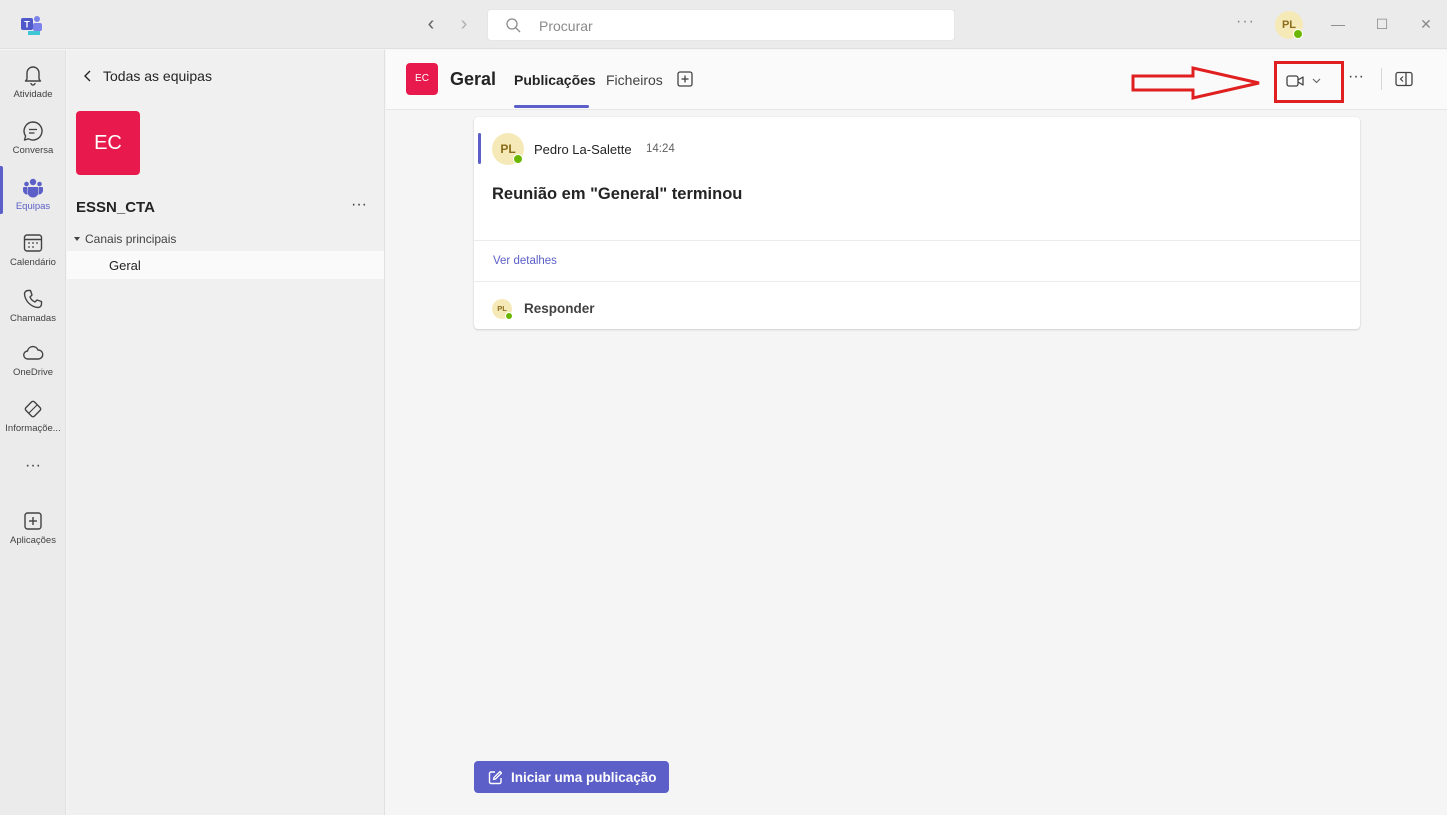 Image resolution: width=1447 pixels, height=815 pixels. What do you see at coordinates (115, 207) in the screenshot?
I see `team-name: ESSN_CTA` at bounding box center [115, 207].